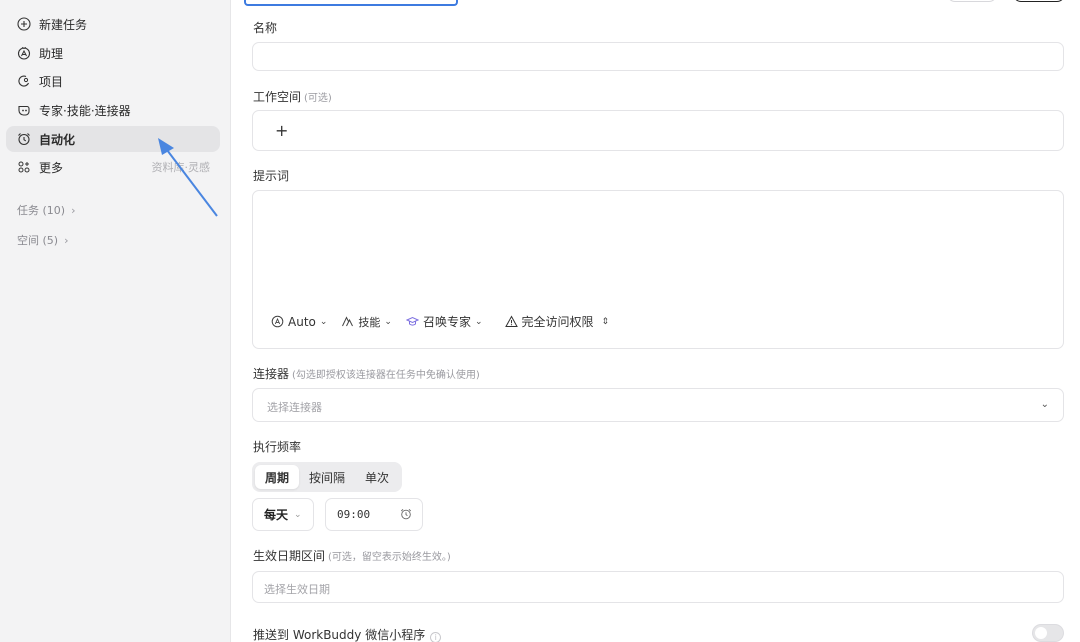 The height and width of the screenshot is (642, 1080). Describe the element at coordinates (347, 634) in the screenshot. I see `push-label: 推送到 WorkBuddy 微信小程序 i` at that location.